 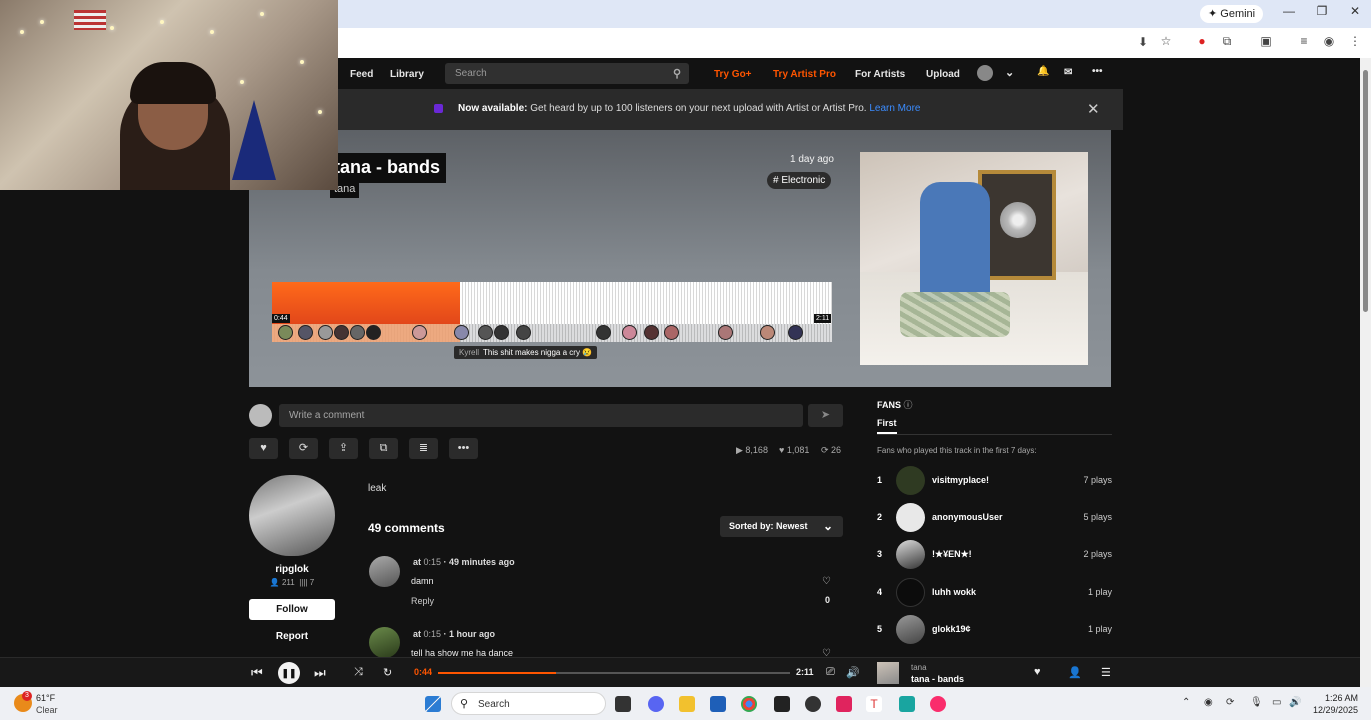 What do you see at coordinates (782, 704) in the screenshot?
I see `epic-games-icon` at bounding box center [782, 704].